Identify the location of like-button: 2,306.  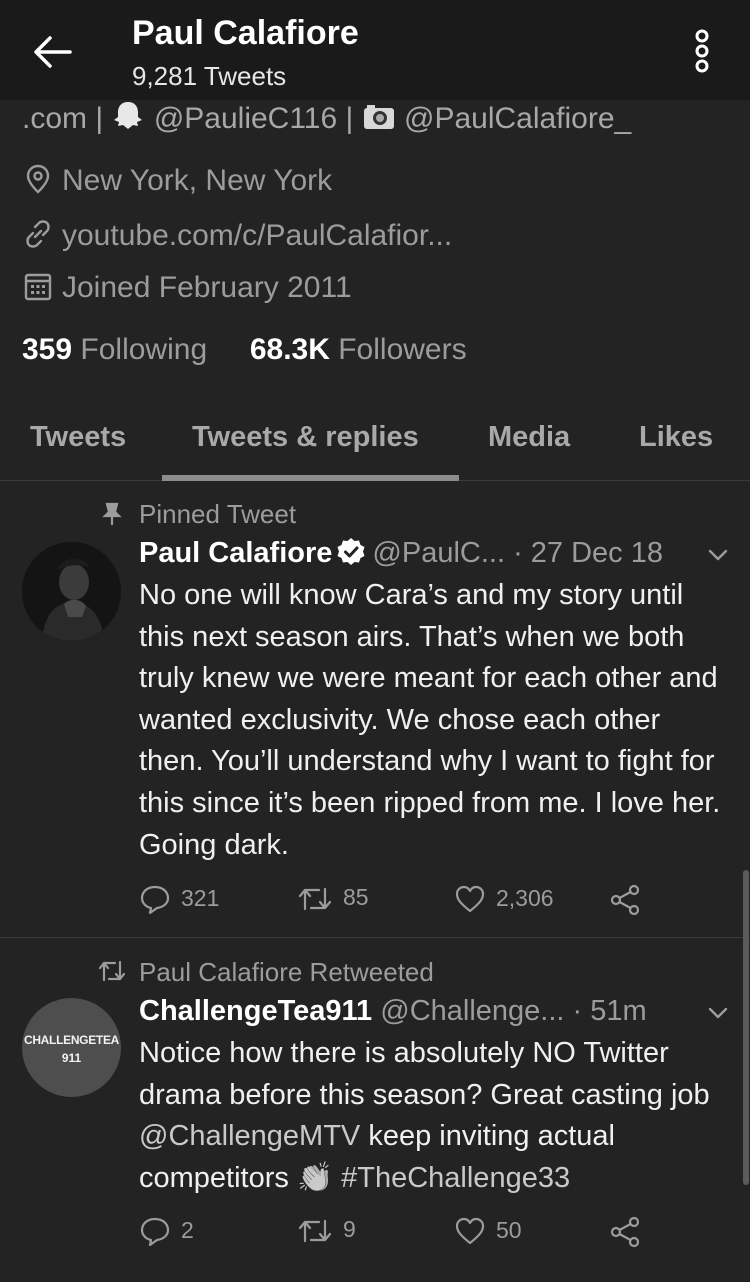
(504, 899).